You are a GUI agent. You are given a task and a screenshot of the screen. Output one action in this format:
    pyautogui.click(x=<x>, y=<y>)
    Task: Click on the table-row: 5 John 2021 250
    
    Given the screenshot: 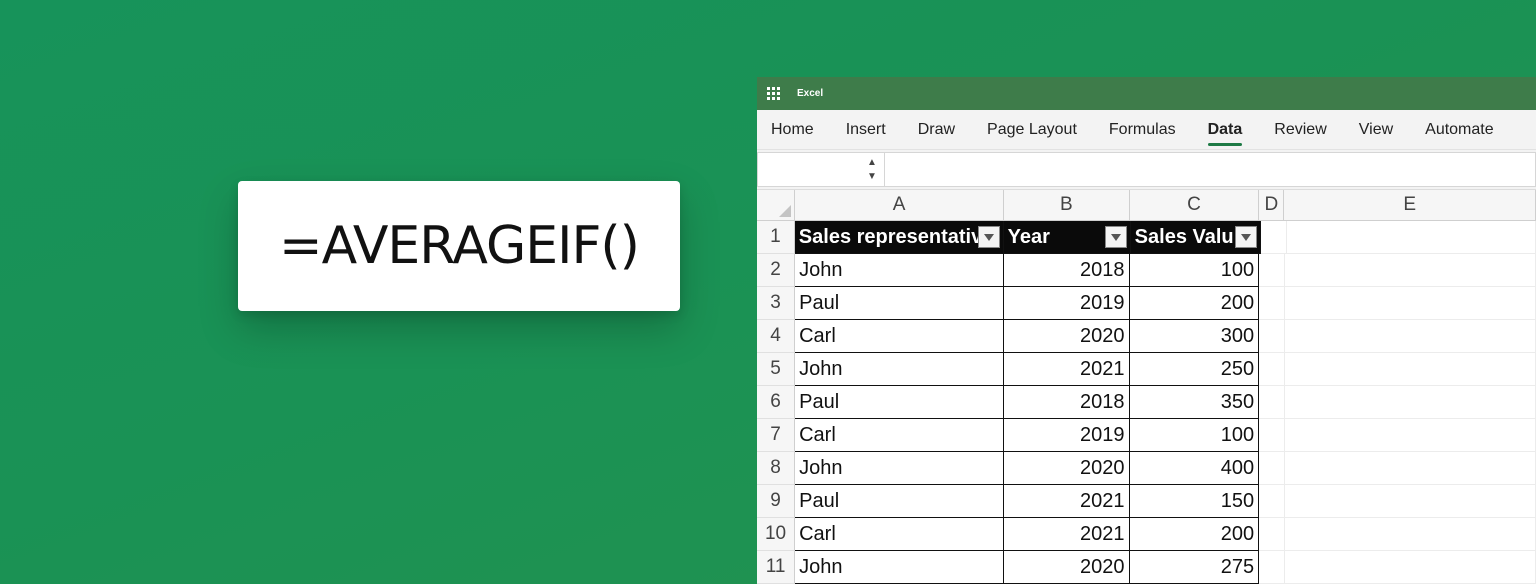 What is the action you would take?
    pyautogui.click(x=1146, y=369)
    